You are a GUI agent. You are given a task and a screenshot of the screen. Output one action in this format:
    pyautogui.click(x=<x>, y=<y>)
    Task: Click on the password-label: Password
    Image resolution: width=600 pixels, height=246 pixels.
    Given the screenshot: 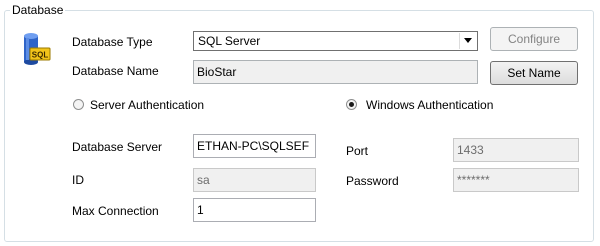 What is the action you would take?
    pyautogui.click(x=372, y=181)
    